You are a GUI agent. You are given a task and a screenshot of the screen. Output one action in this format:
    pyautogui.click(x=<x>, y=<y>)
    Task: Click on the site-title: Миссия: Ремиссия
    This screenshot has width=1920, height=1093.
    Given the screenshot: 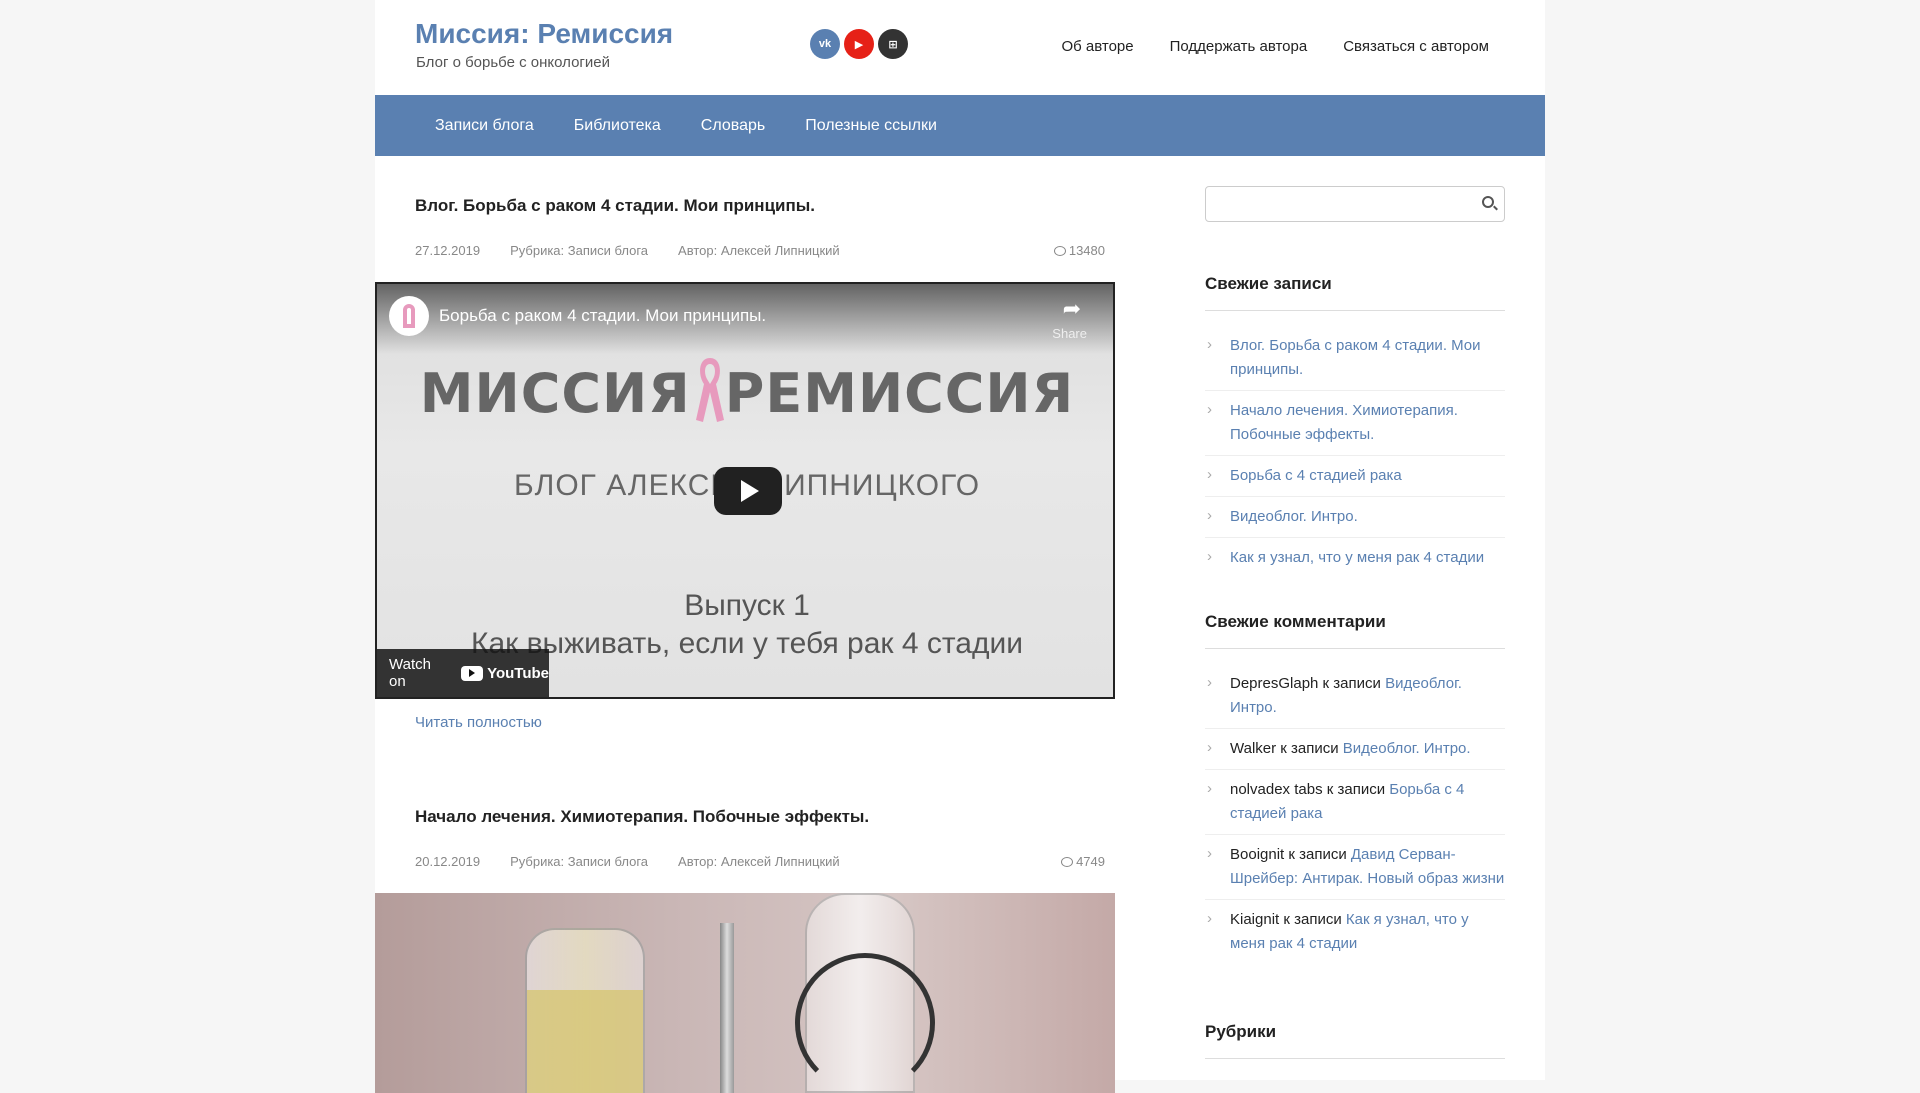 What is the action you would take?
    pyautogui.click(x=544, y=34)
    